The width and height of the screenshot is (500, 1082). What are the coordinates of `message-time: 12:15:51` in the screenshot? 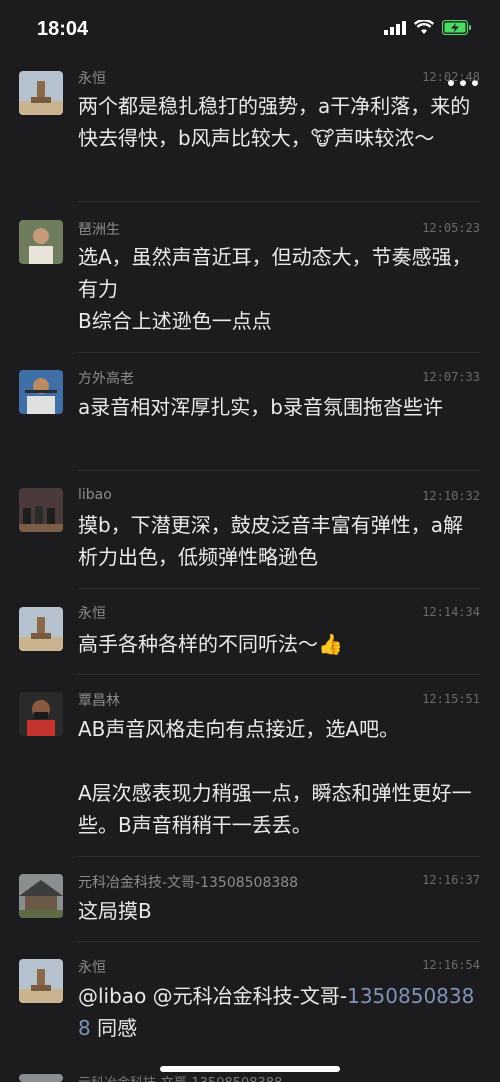 It's located at (451, 699).